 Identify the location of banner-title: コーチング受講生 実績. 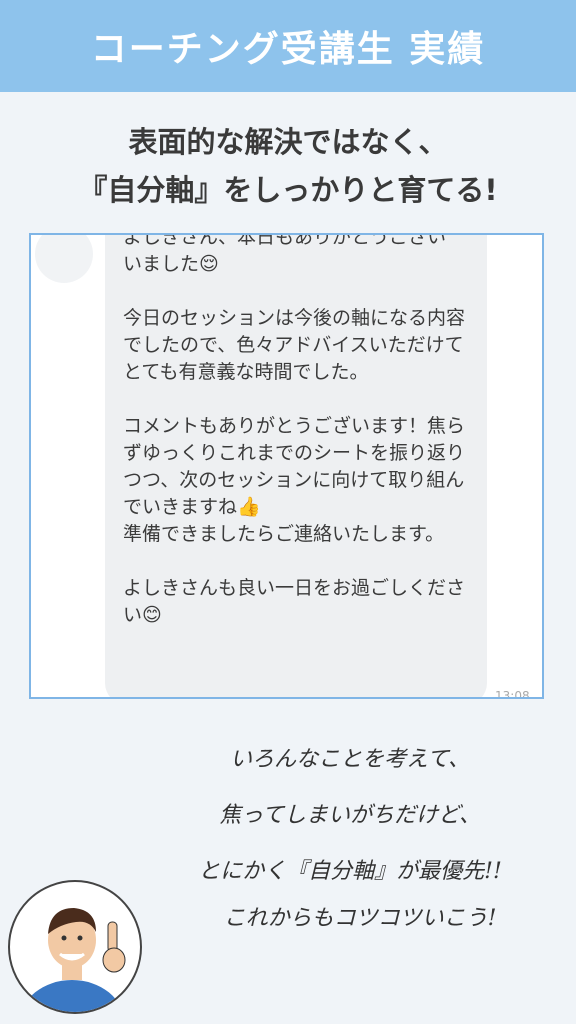
(288, 49).